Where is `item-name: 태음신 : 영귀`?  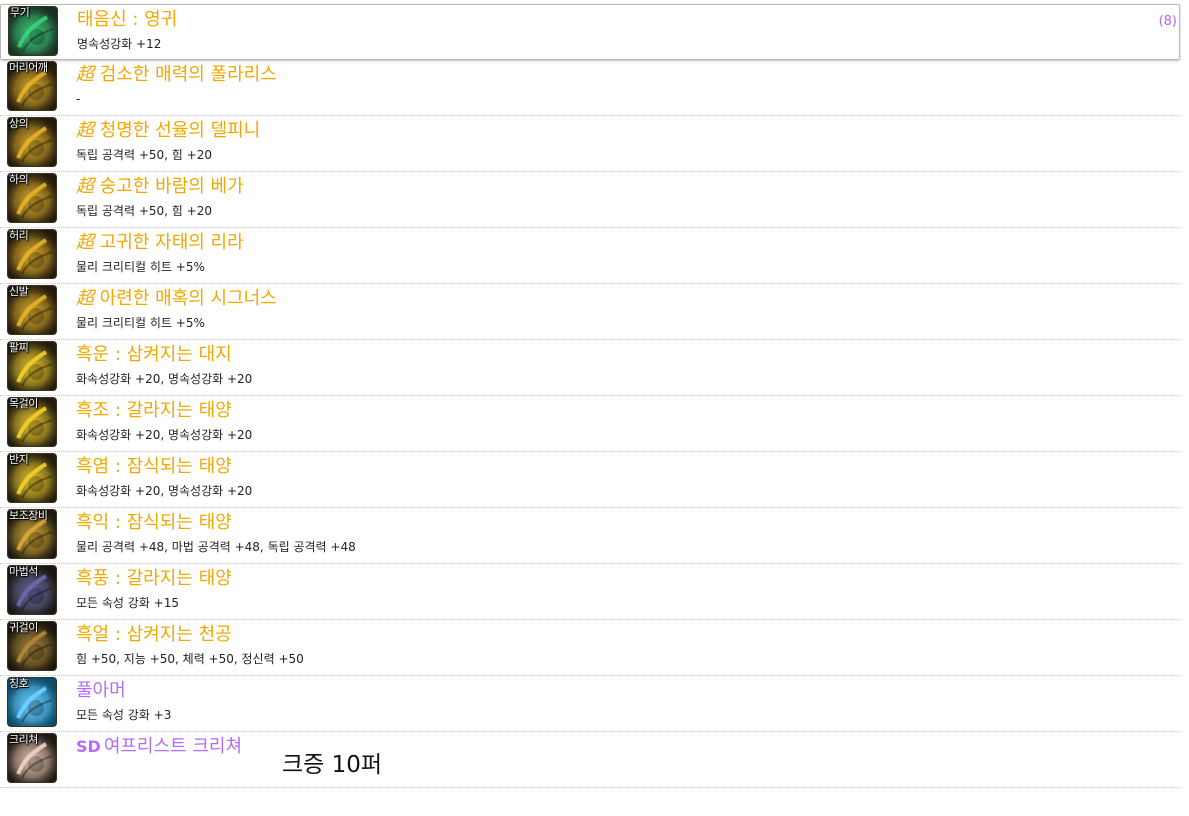
item-name: 태음신 : 영귀 is located at coordinates (127, 20).